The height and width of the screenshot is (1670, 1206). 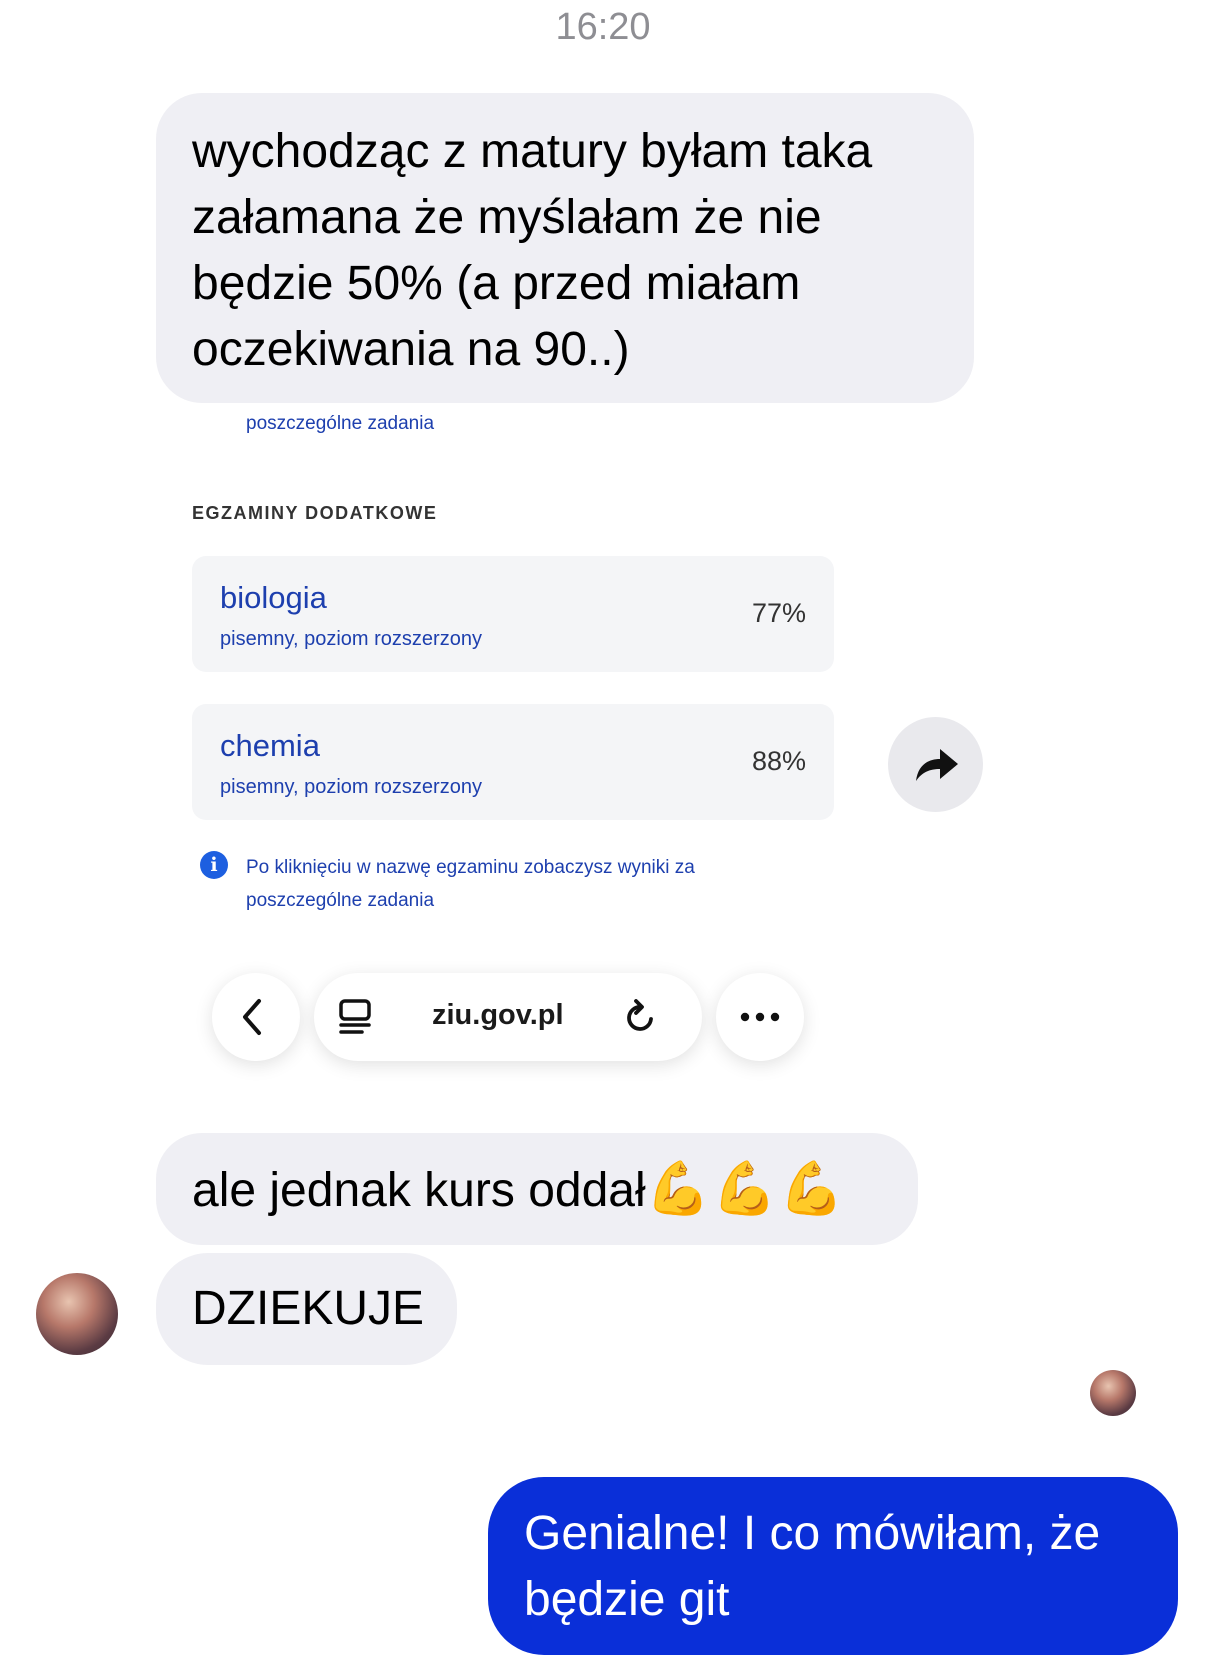 What do you see at coordinates (77, 1314) in the screenshot?
I see `avatar` at bounding box center [77, 1314].